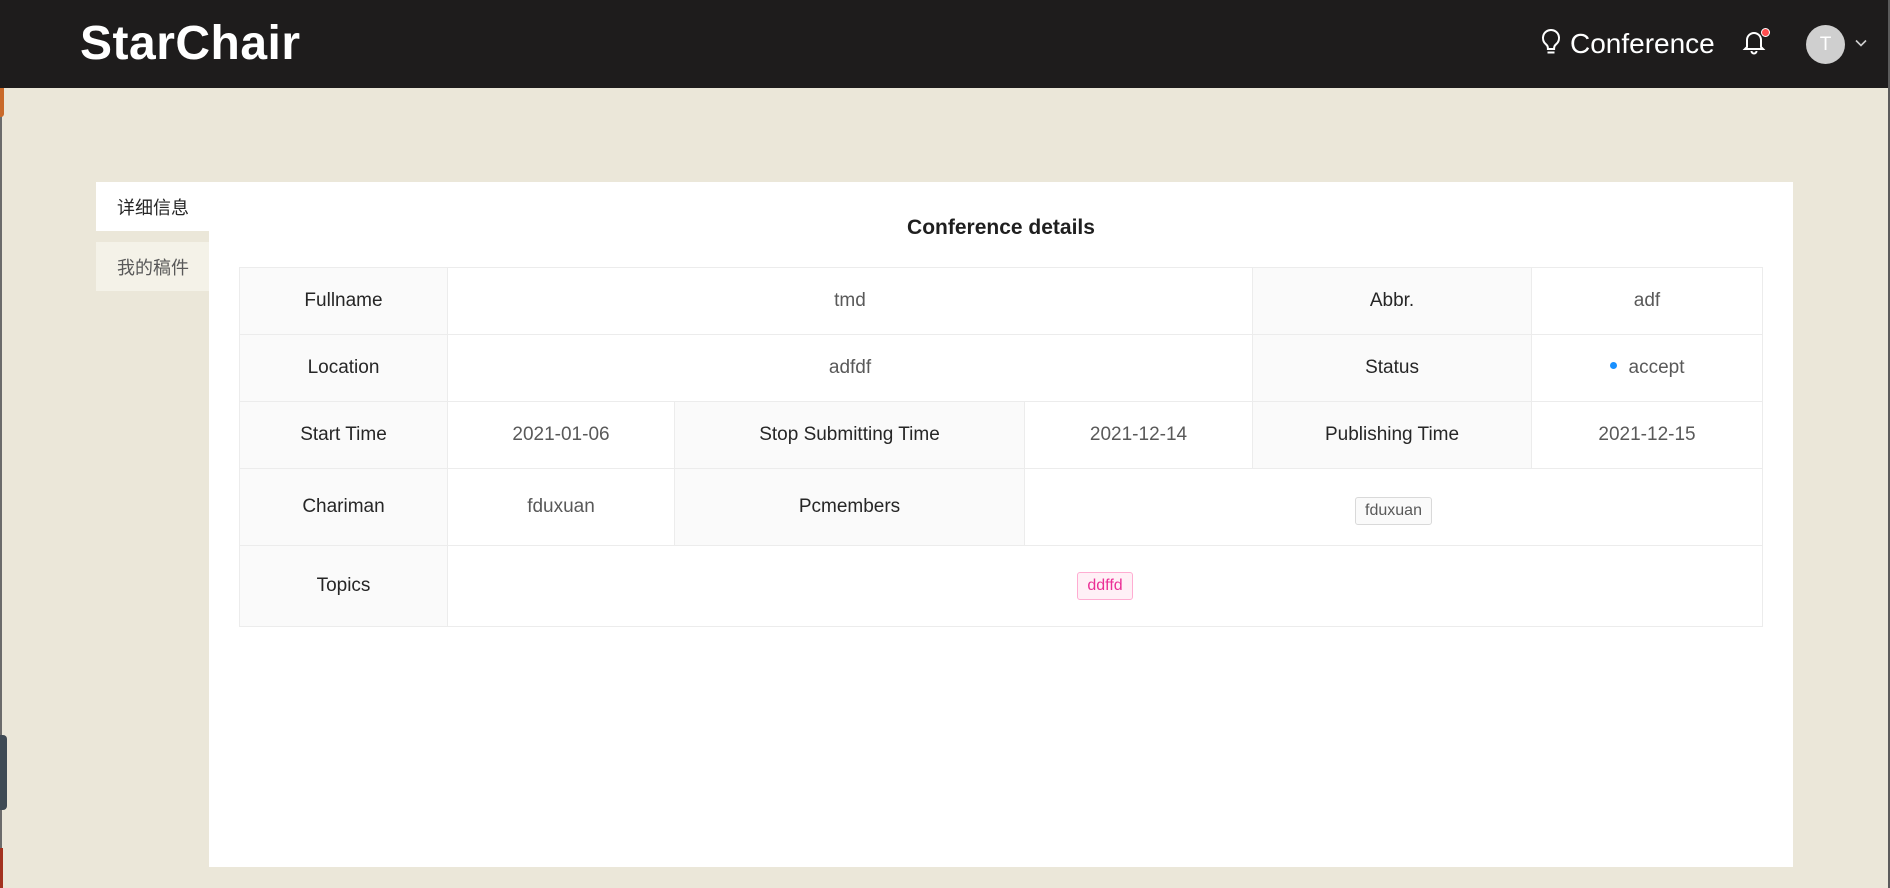 This screenshot has width=1890, height=888. I want to click on user-avatar: T, so click(1825, 44).